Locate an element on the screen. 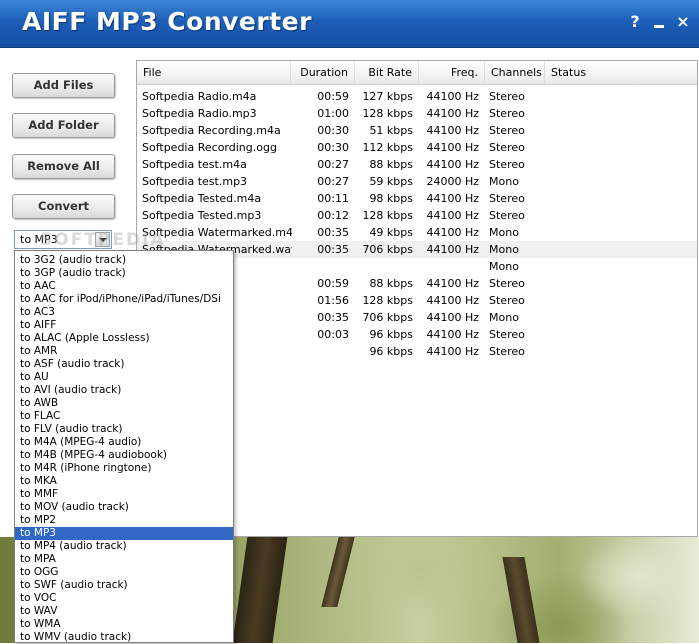  format-option: to OGG is located at coordinates (124, 572).